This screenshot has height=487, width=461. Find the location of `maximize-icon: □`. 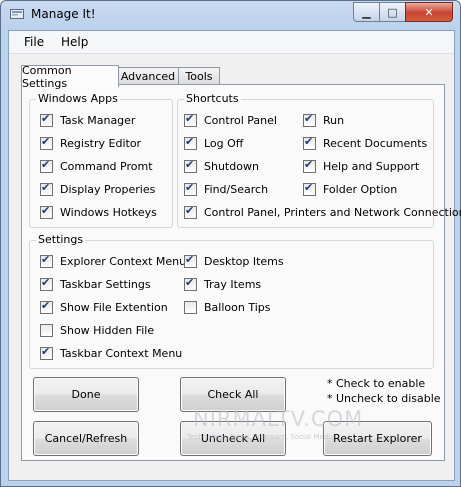

maximize-icon: □ is located at coordinates (392, 12).